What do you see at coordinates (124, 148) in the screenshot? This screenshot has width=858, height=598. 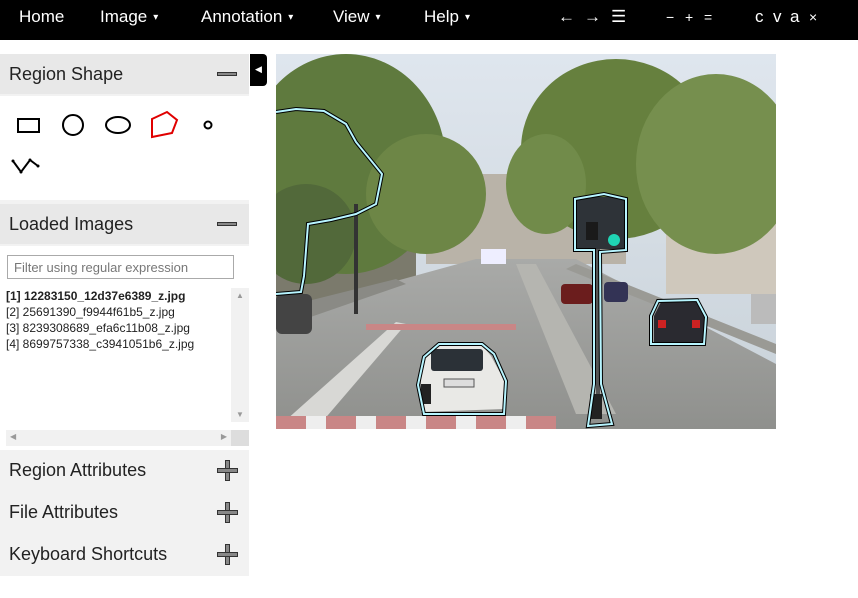 I see `region-shape-tools` at bounding box center [124, 148].